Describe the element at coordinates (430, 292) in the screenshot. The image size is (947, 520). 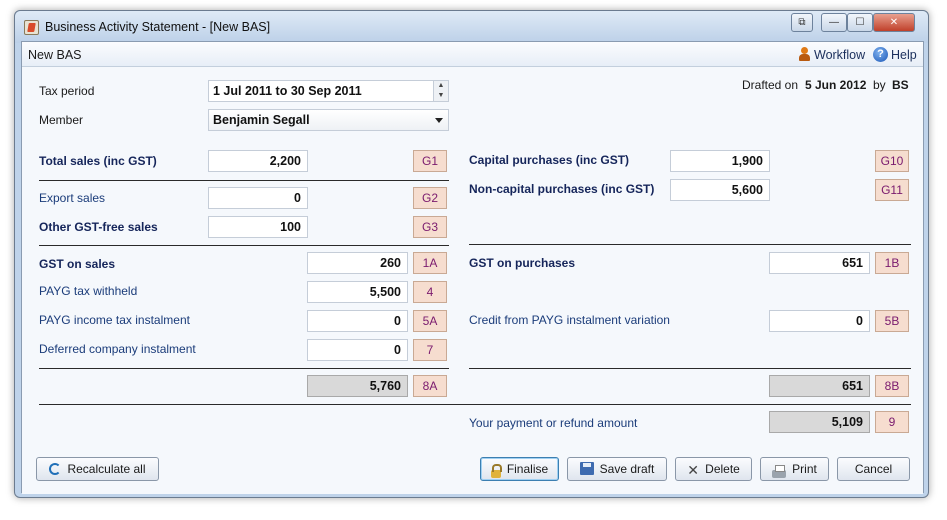
I see `4-code-badge: 4` at that location.